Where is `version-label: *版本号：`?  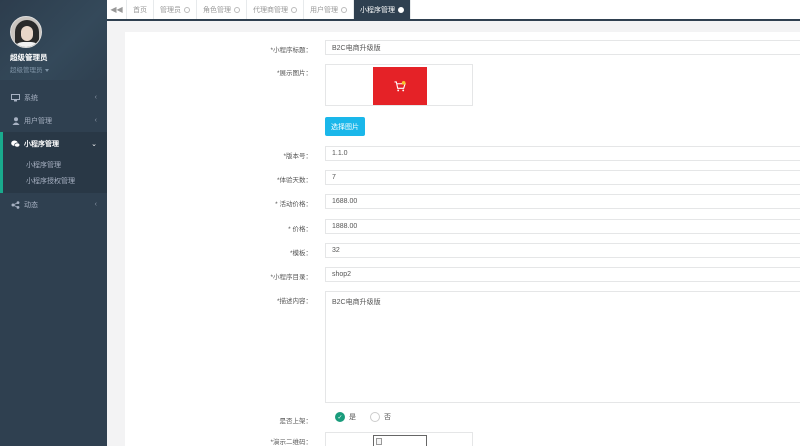
version-label: *版本号： is located at coordinates (297, 156).